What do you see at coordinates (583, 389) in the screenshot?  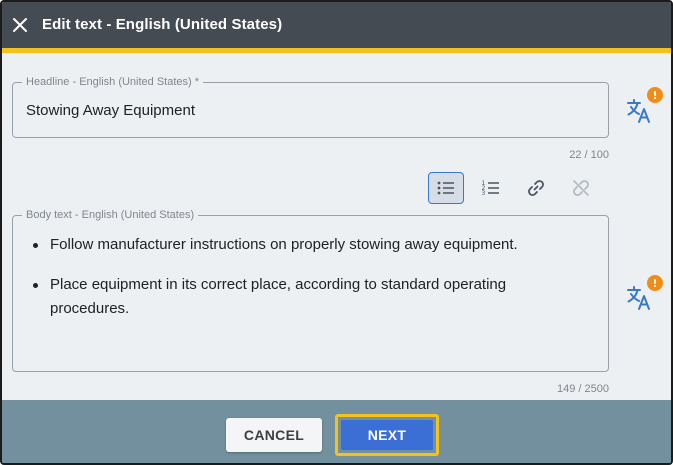 I see `body-char-counter: 149 / 2500` at bounding box center [583, 389].